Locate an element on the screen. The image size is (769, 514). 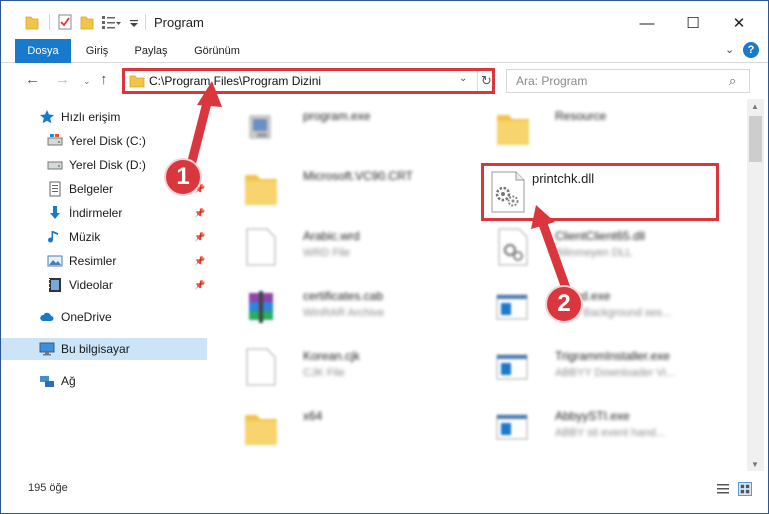
sidebar-item-quick-access: Hızlı erişim is located at coordinates (106, 117).